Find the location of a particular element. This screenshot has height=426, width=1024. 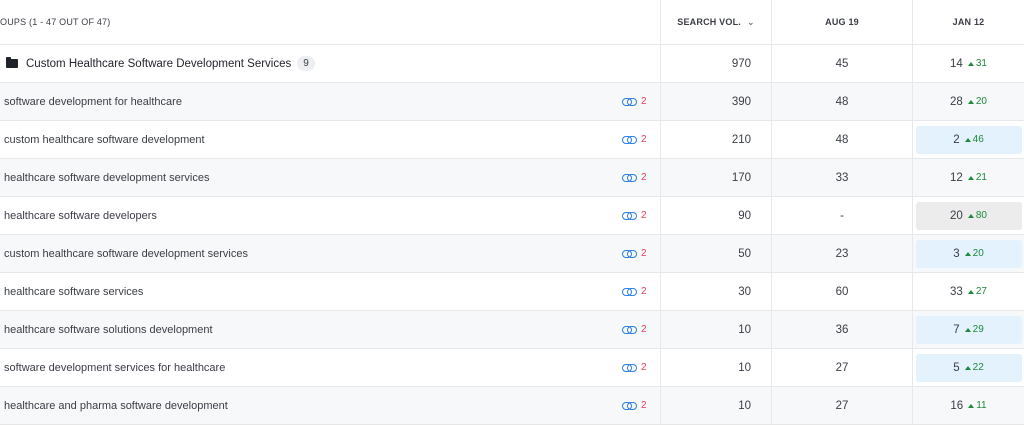

rank-change-value: 11 is located at coordinates (981, 405).